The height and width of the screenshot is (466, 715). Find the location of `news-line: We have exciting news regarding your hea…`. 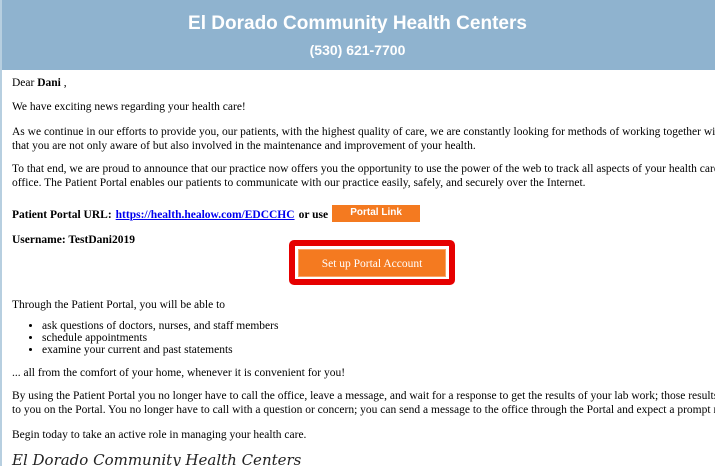

news-line: We have exciting news regarding your hea… is located at coordinates (129, 107).